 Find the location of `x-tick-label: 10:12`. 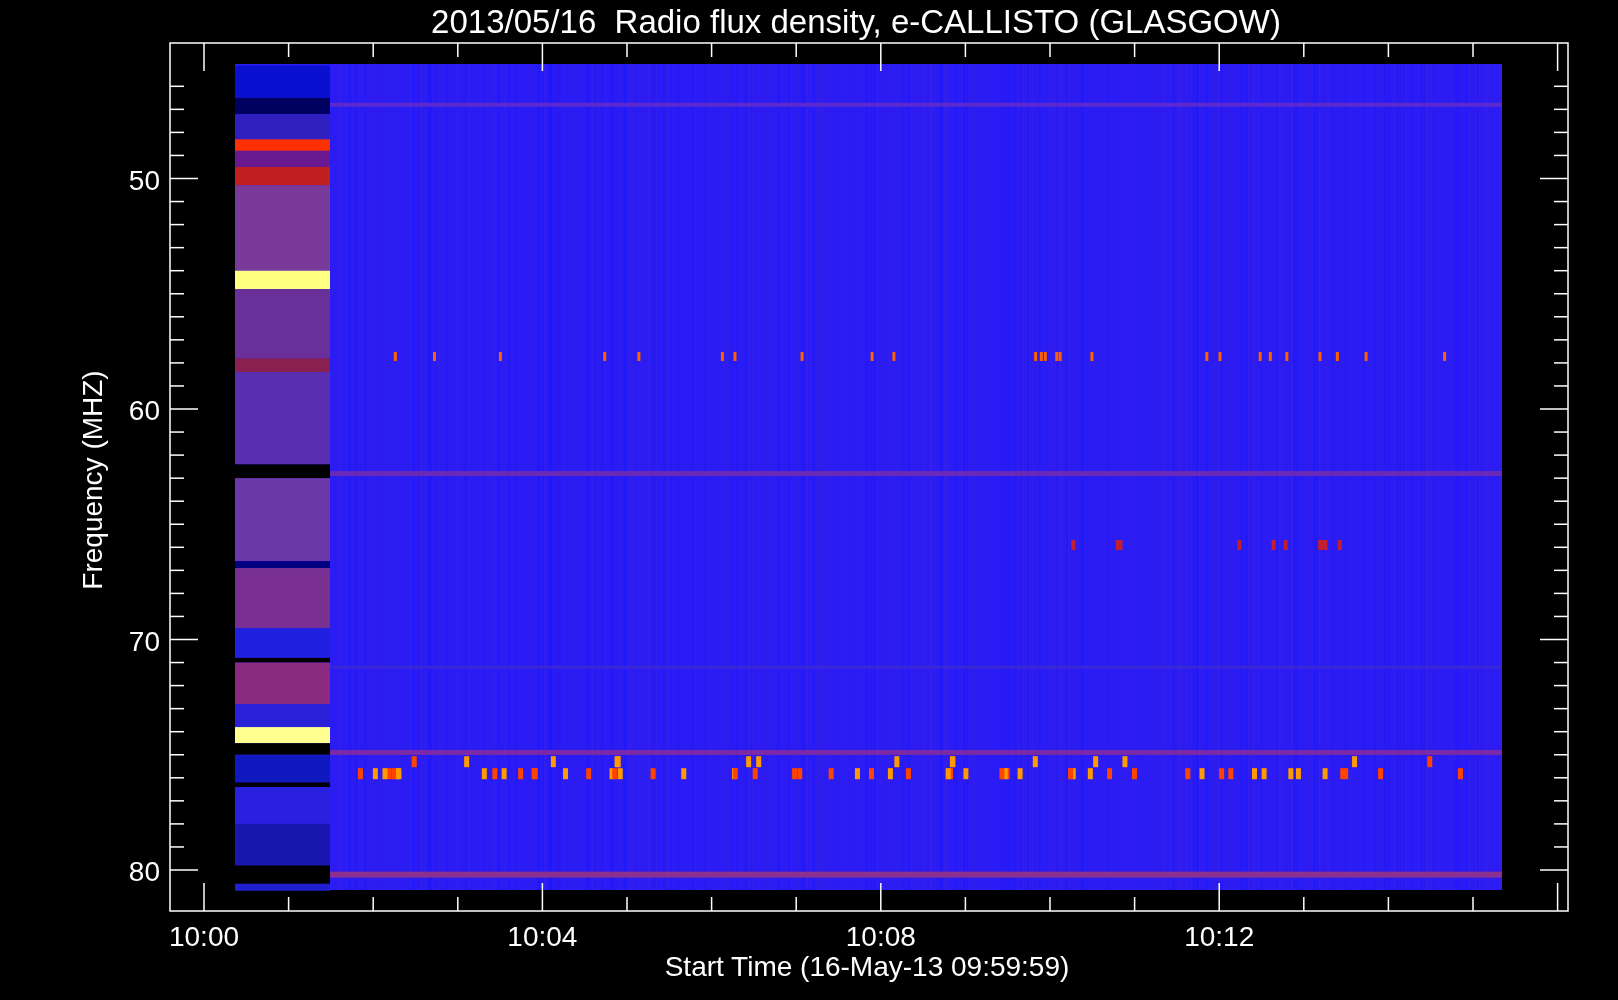

x-tick-label: 10:12 is located at coordinates (1219, 936).